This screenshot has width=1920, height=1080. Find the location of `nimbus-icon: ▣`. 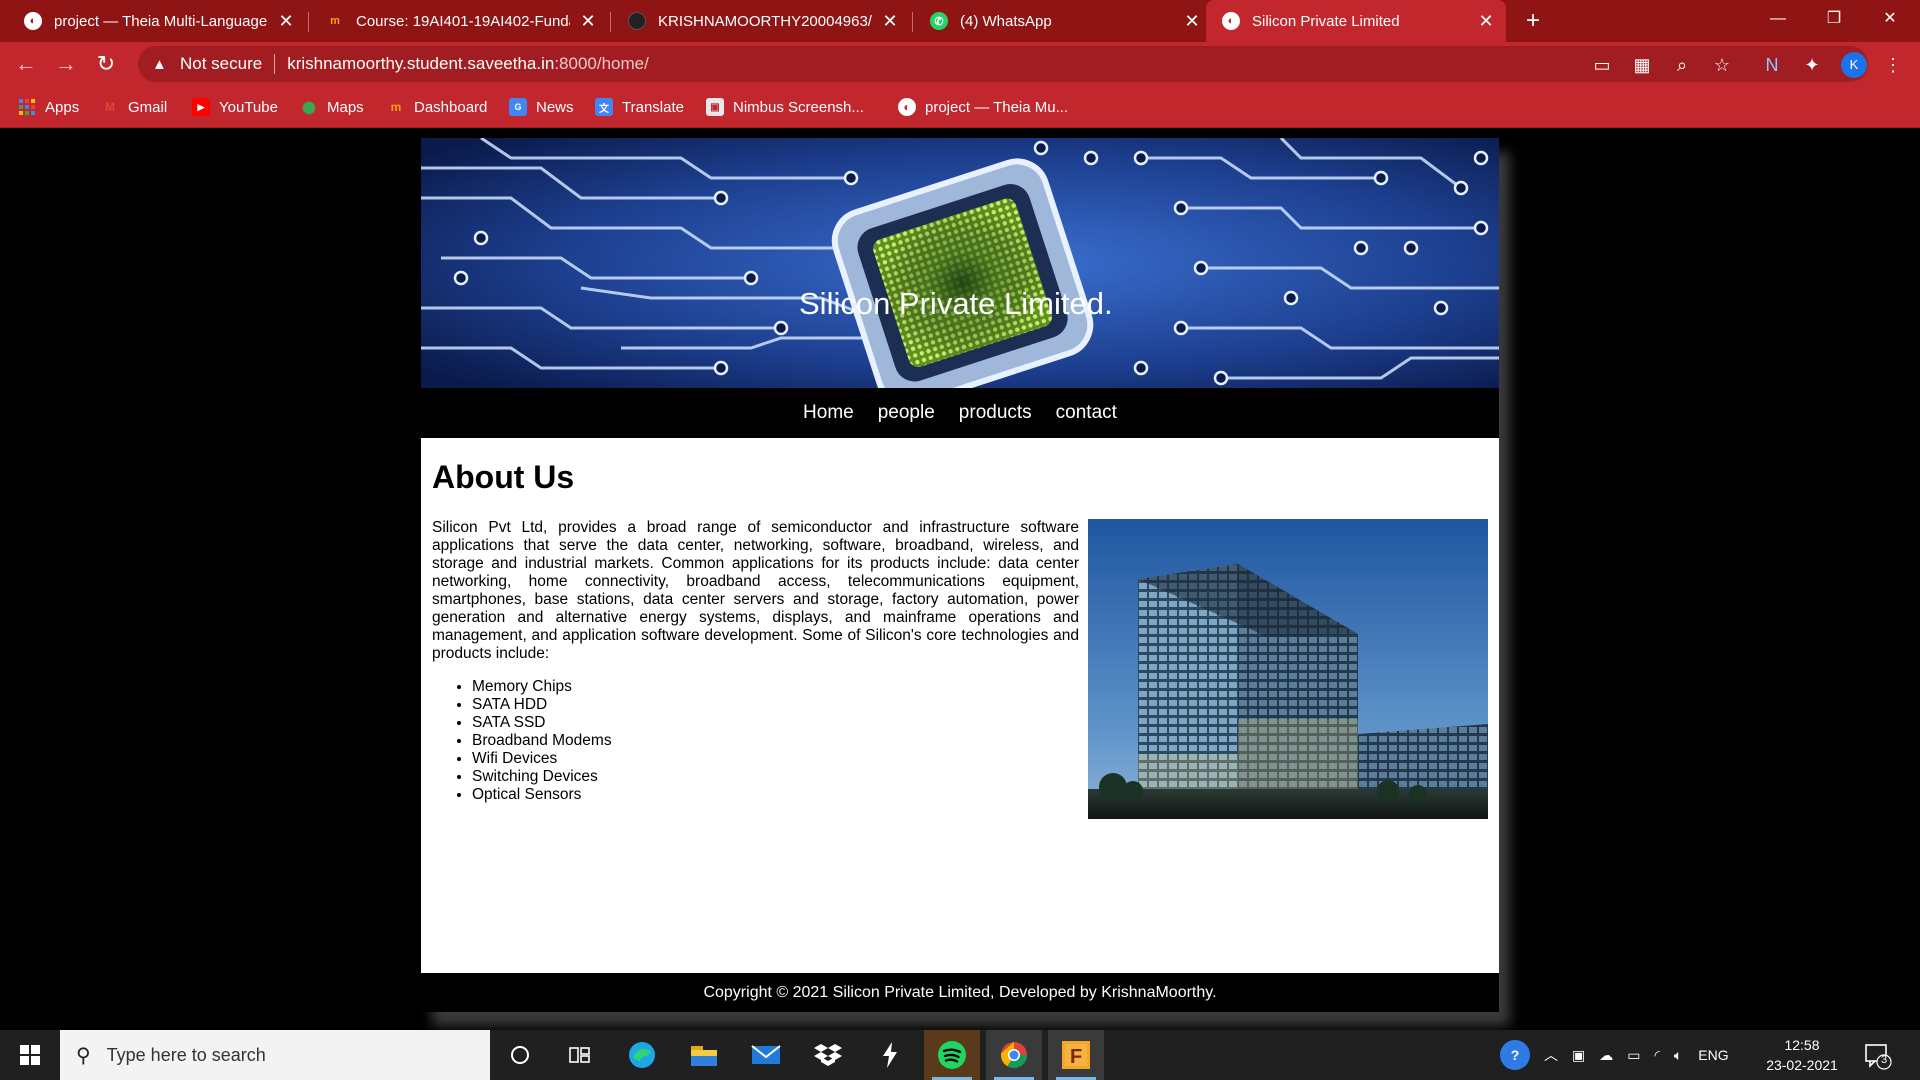

nimbus-icon: ▣ is located at coordinates (715, 107).